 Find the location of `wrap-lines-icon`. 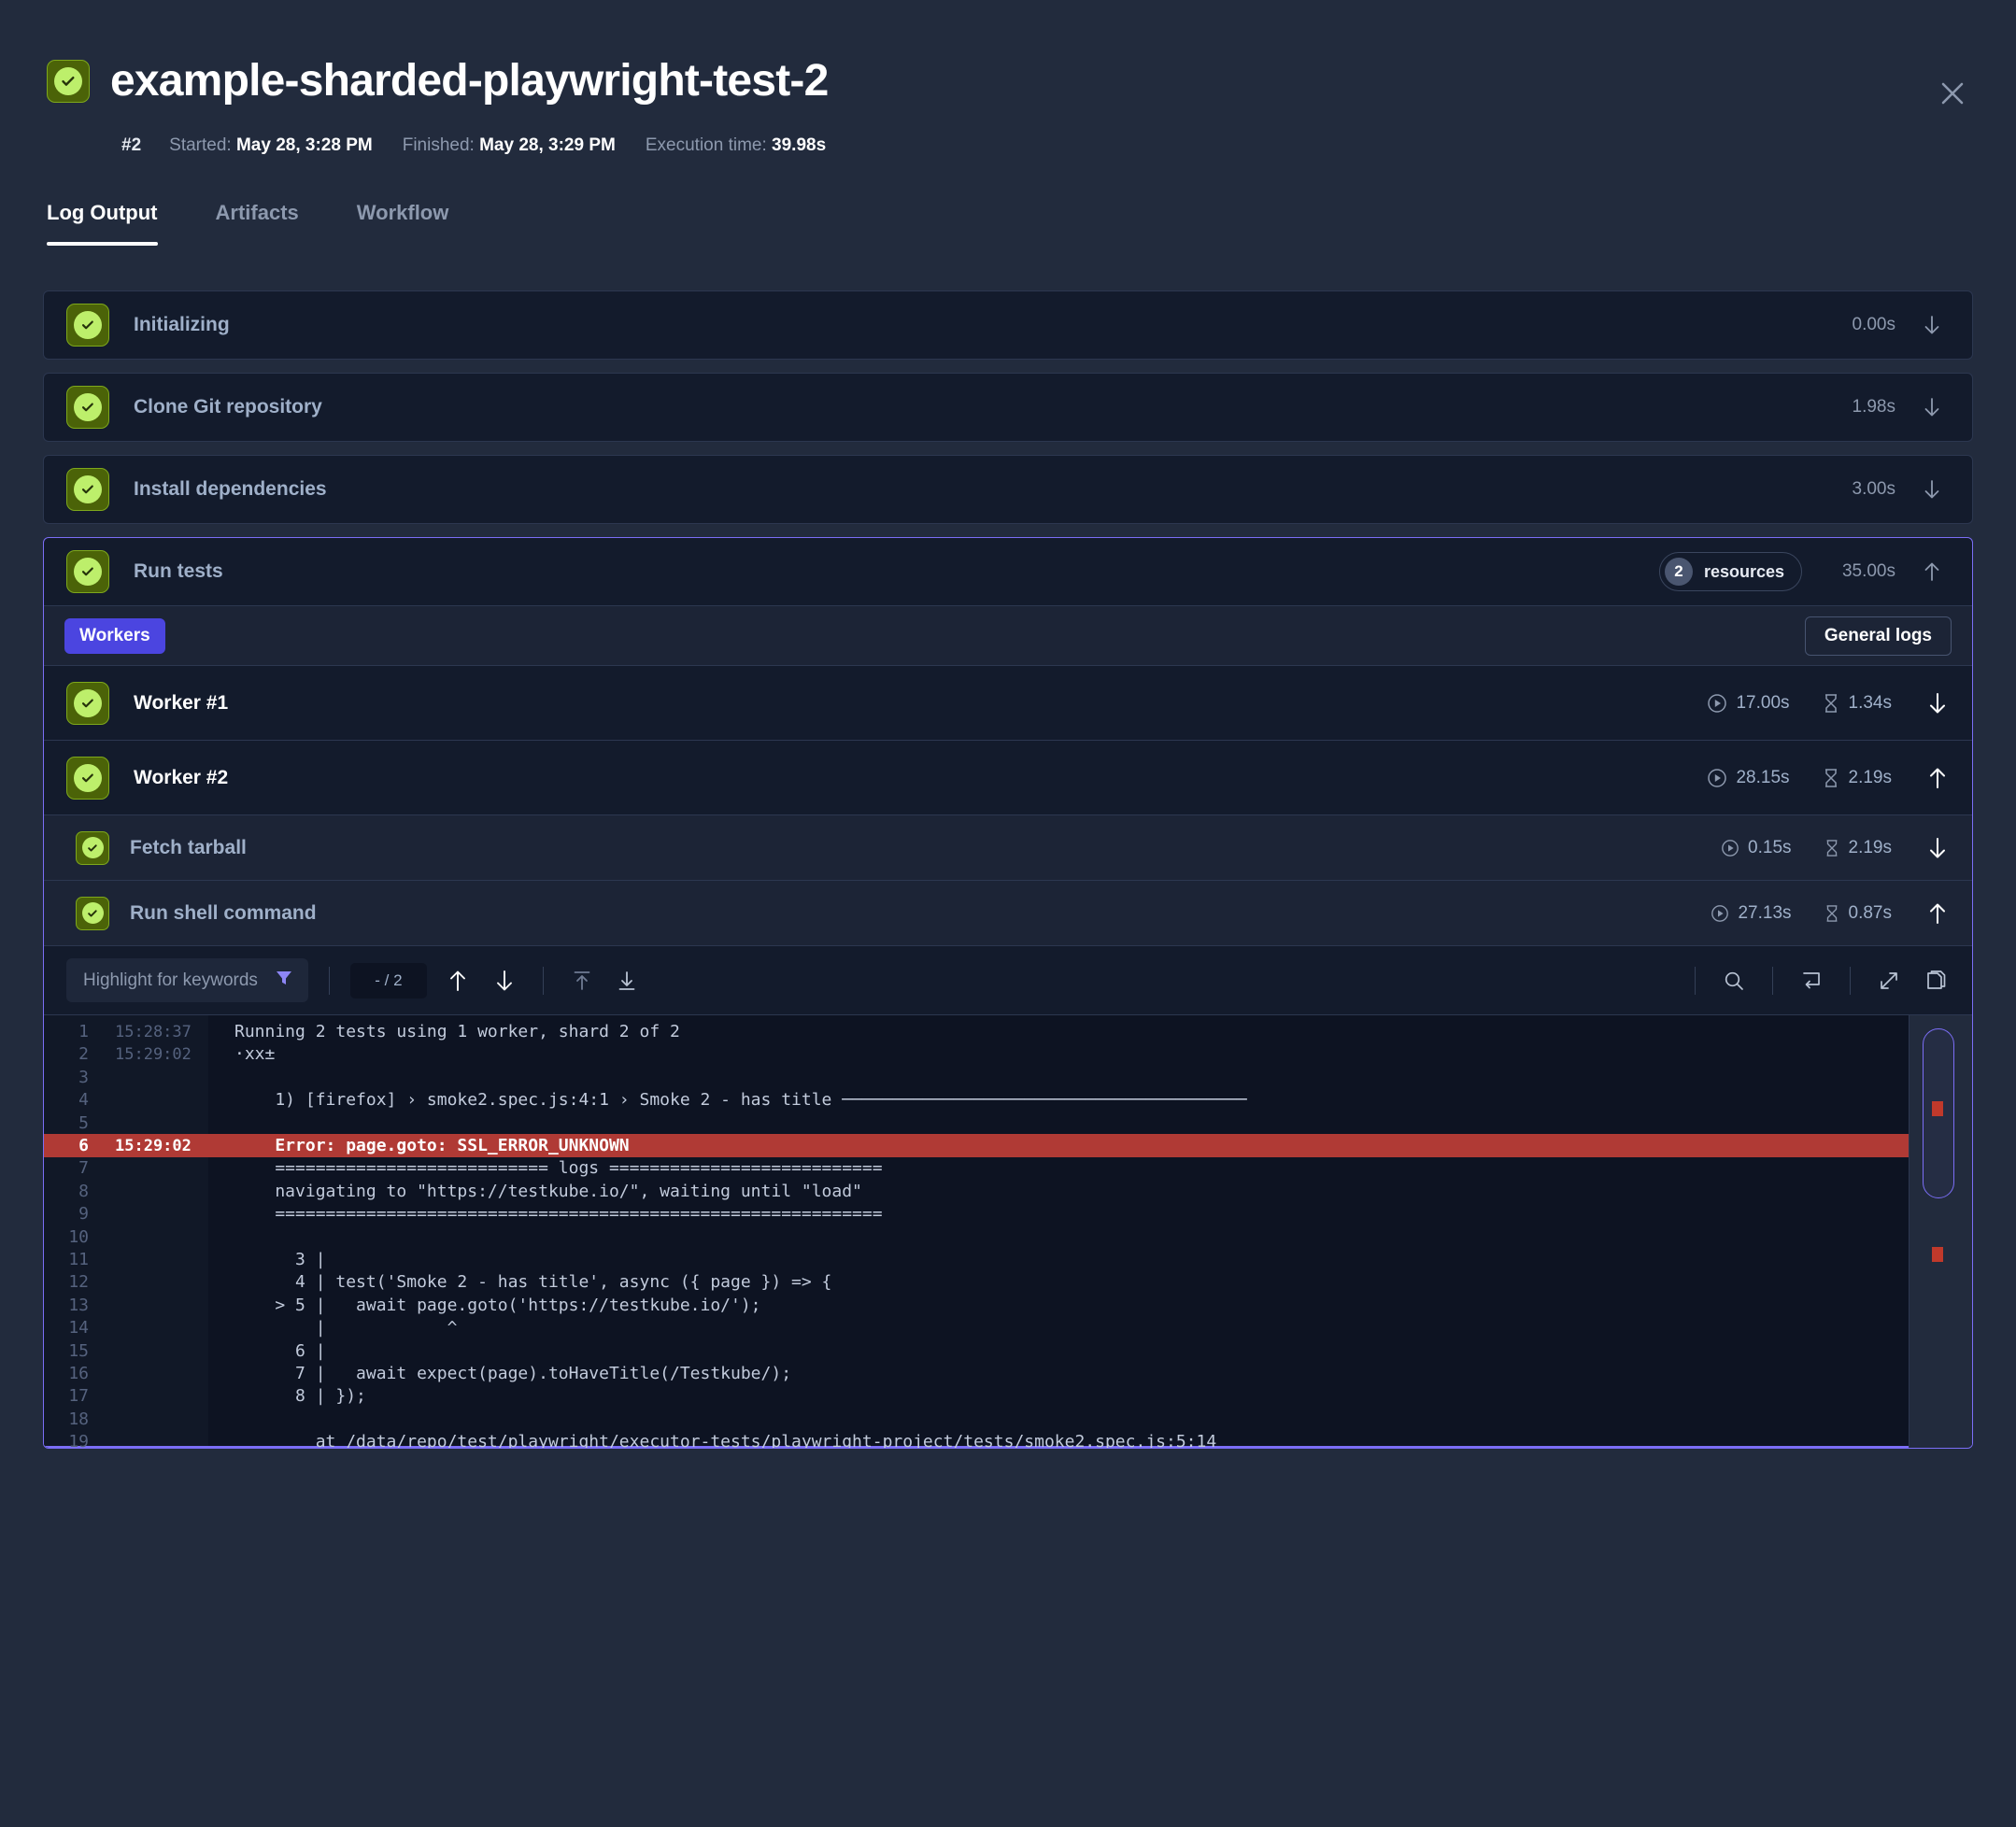

wrap-lines-icon is located at coordinates (1811, 980).